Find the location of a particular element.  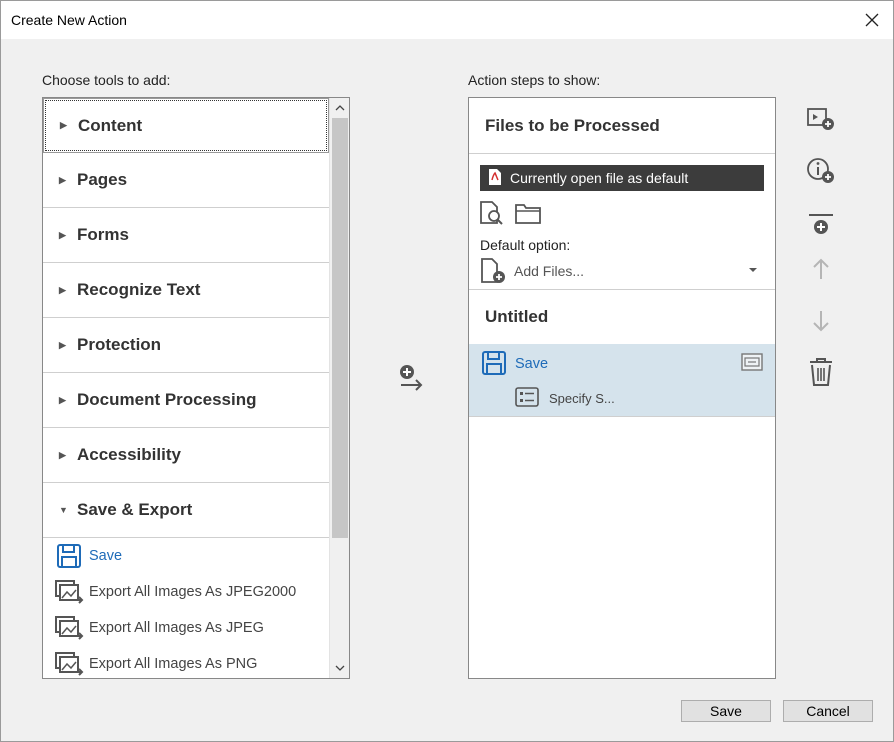

tool-label: Save is located at coordinates (106, 556).